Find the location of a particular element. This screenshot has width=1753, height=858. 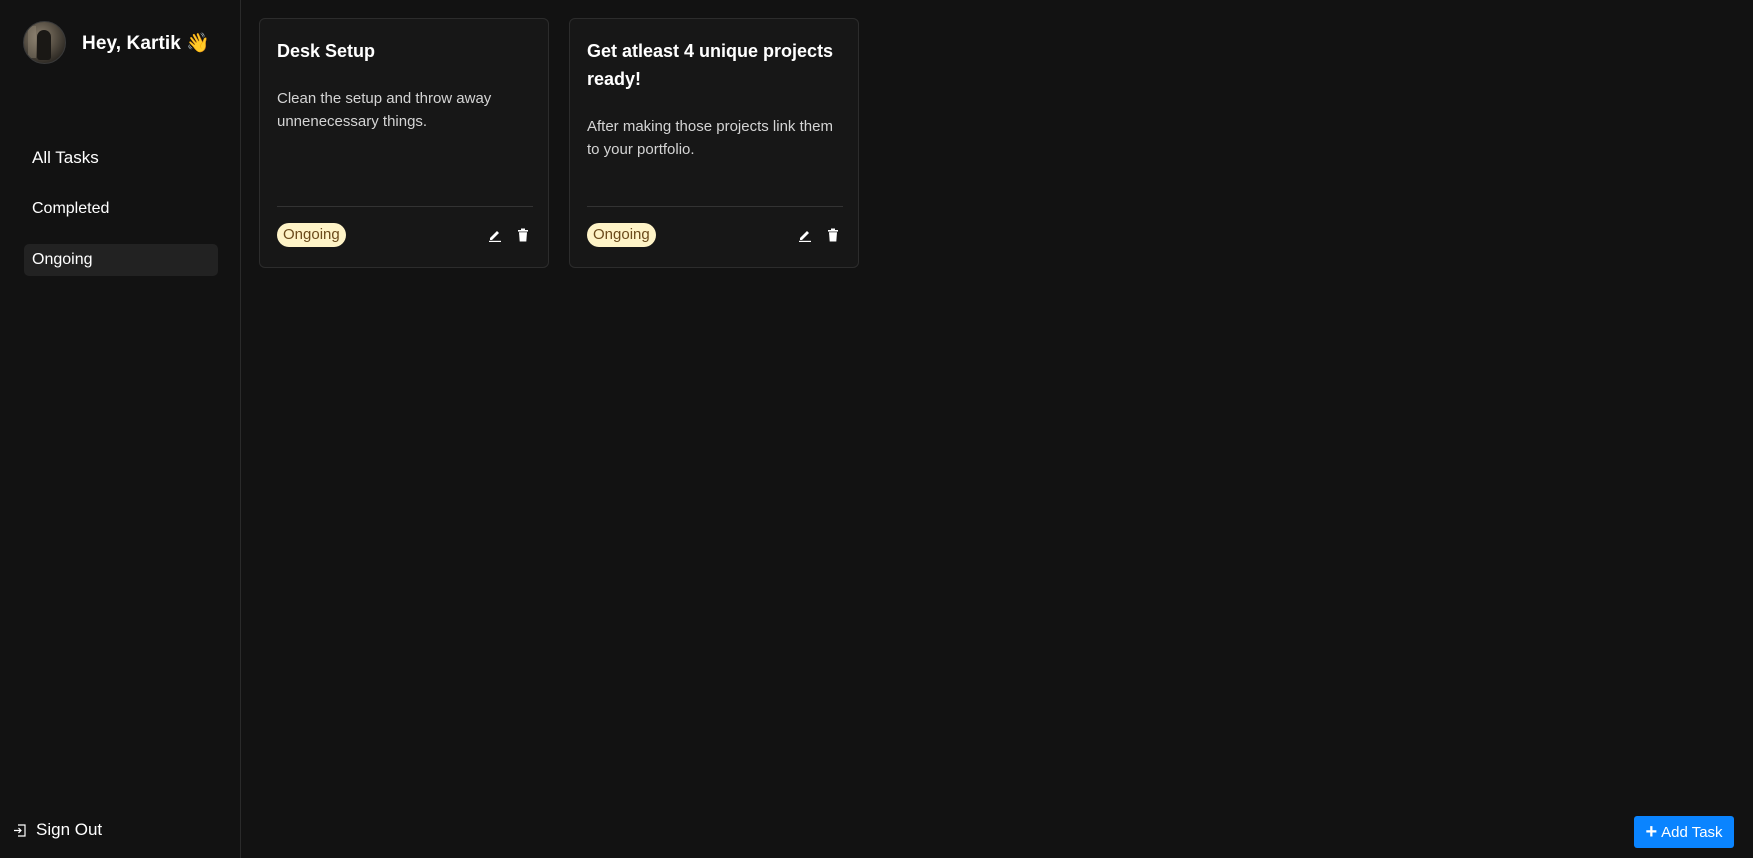

task-title: Get atleast 4 unique projects ready! is located at coordinates (710, 65).